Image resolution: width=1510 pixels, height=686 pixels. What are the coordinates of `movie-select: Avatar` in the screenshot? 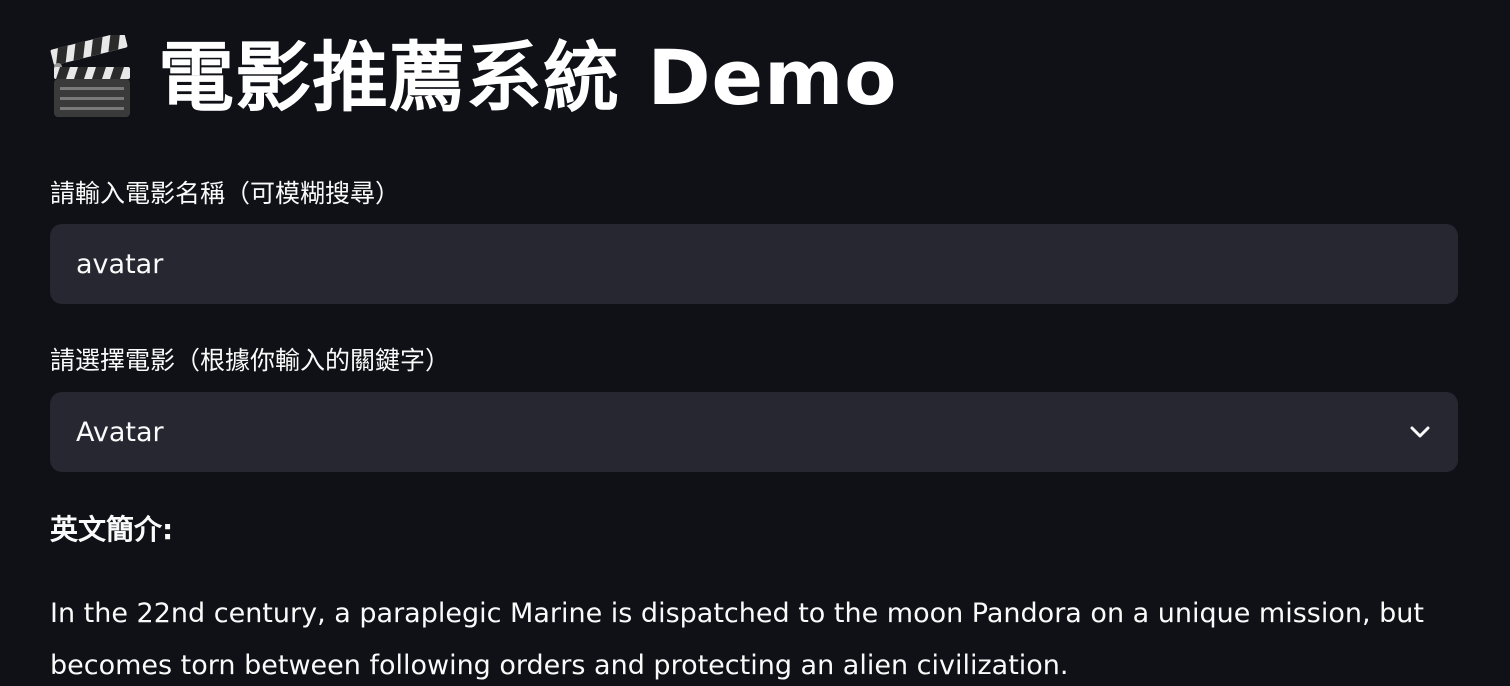 It's located at (754, 432).